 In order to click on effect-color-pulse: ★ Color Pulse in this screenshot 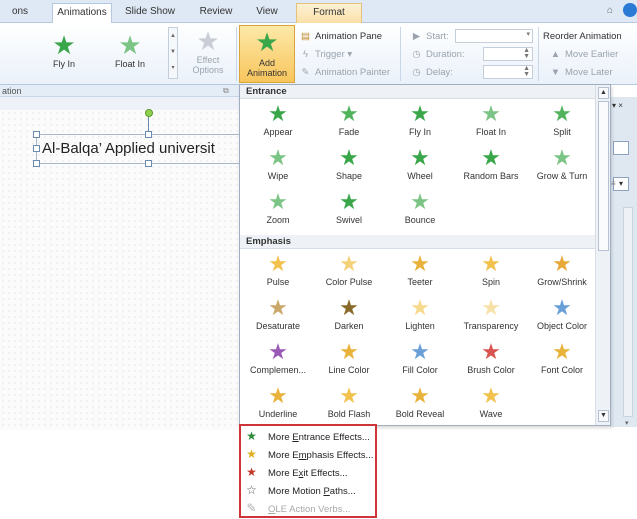, I will do `click(349, 272)`.